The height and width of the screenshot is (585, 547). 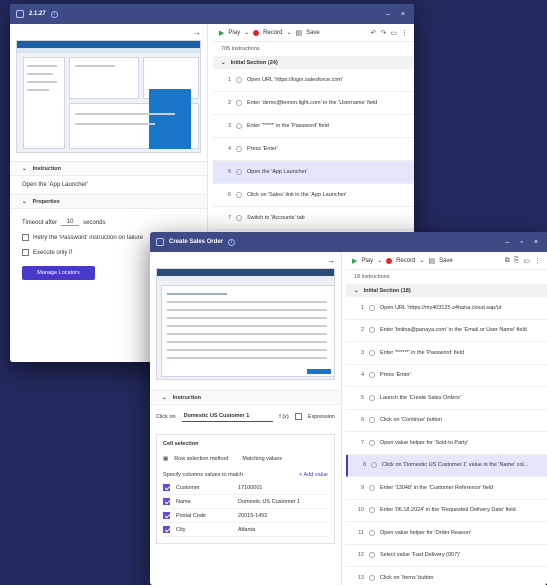 What do you see at coordinates (384, 33) in the screenshot?
I see `redo-icon: ↷` at bounding box center [384, 33].